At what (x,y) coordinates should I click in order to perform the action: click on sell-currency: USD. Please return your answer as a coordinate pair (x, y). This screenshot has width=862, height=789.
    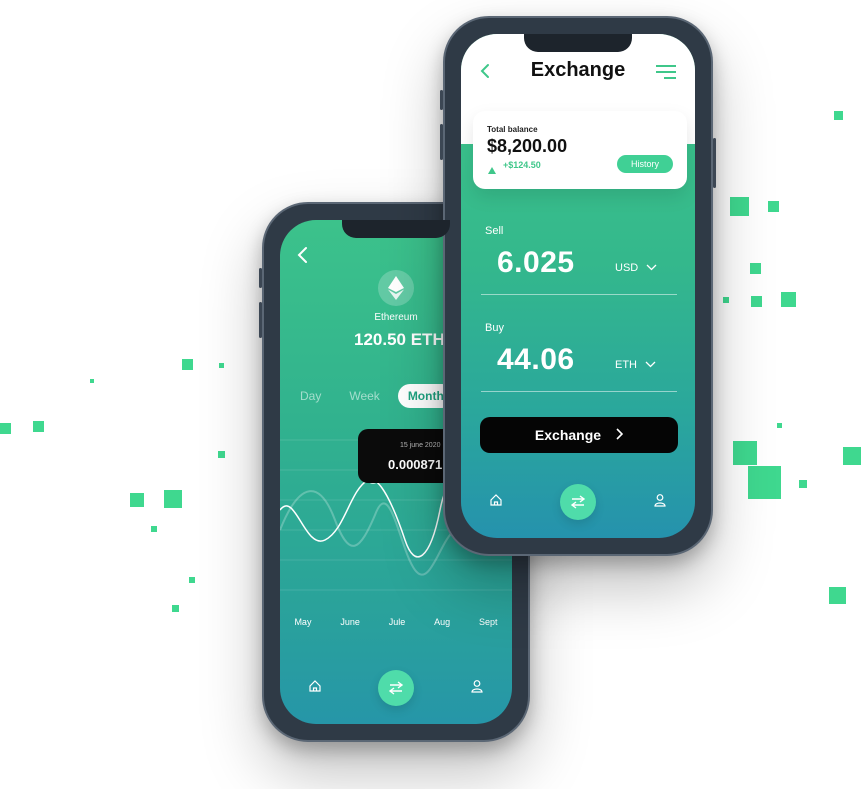
    Looking at the image, I should click on (627, 268).